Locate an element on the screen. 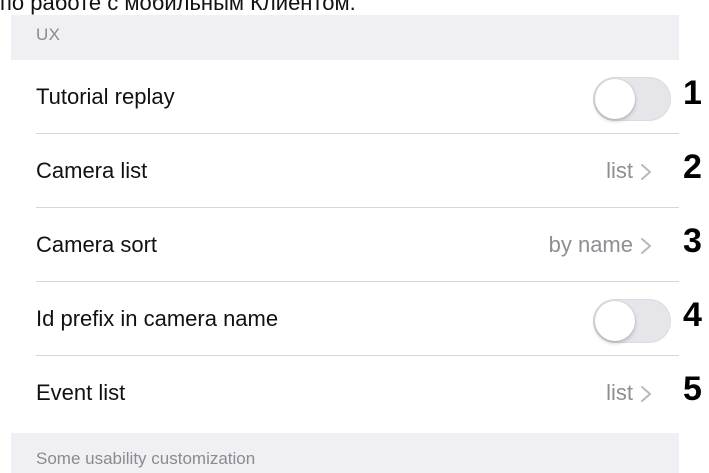 The image size is (709, 473). row-label: Tutorial replay is located at coordinates (105, 96).